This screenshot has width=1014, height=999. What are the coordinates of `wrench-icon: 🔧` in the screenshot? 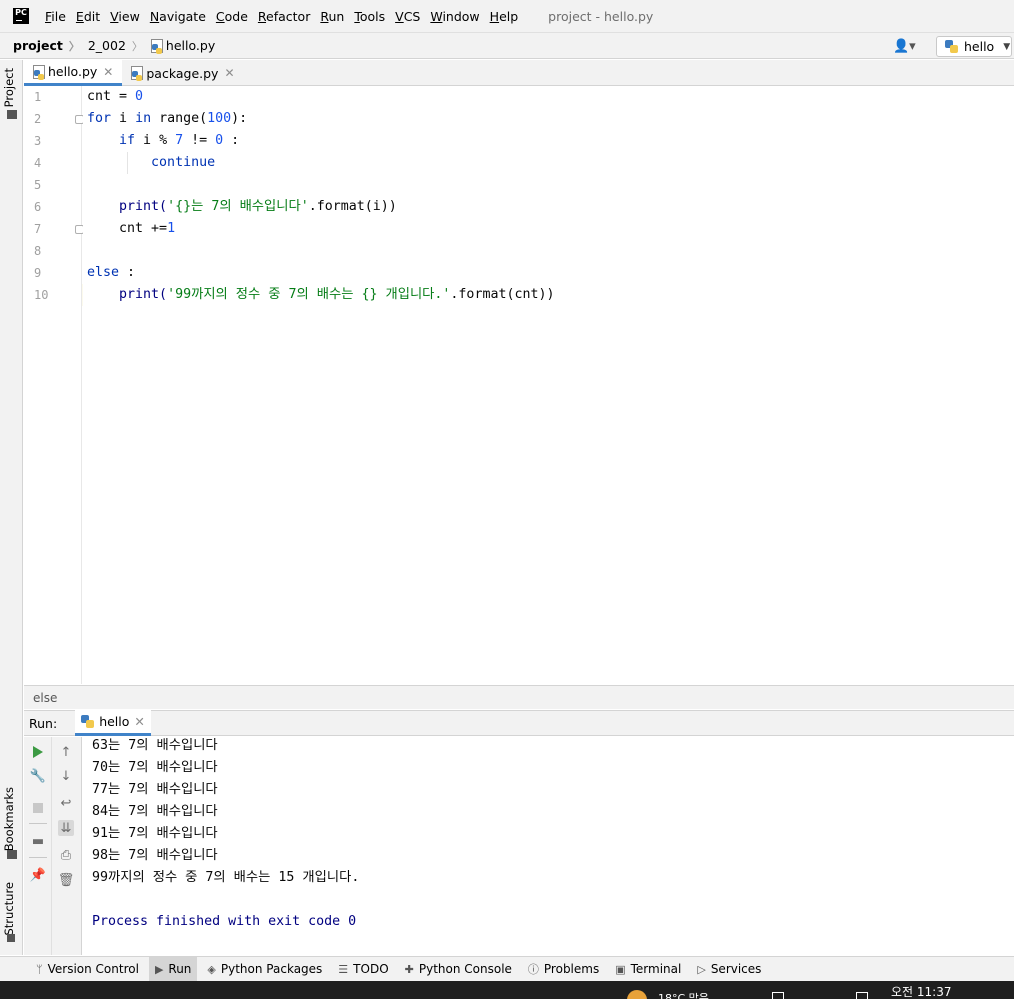 It's located at (38, 776).